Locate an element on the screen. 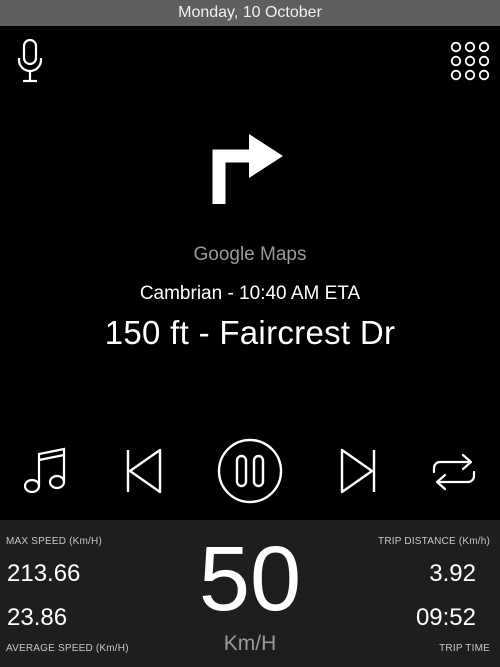  repeat-icon is located at coordinates (454, 472).